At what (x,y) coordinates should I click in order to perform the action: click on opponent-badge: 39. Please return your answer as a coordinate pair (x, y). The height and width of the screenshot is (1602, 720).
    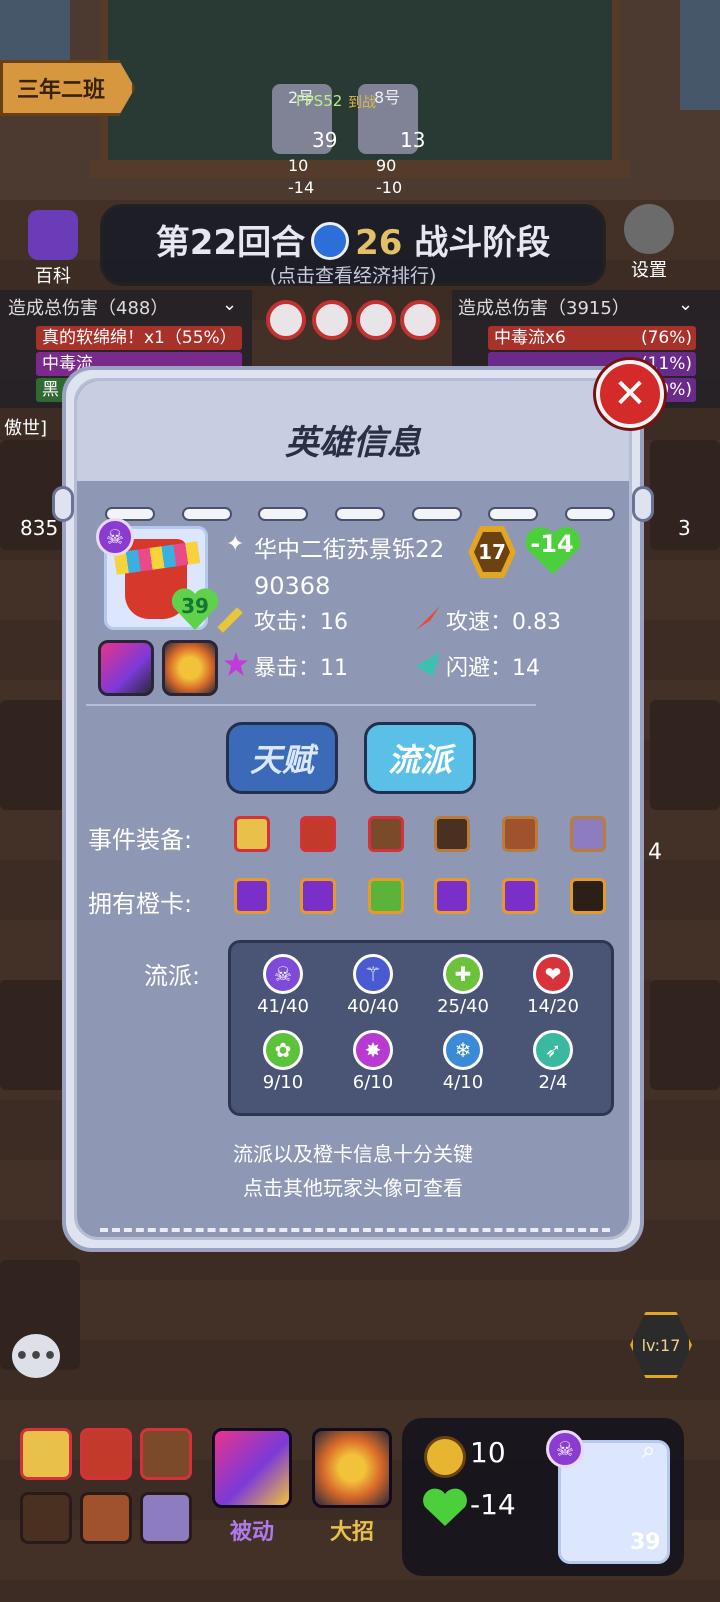
    Looking at the image, I should click on (325, 140).